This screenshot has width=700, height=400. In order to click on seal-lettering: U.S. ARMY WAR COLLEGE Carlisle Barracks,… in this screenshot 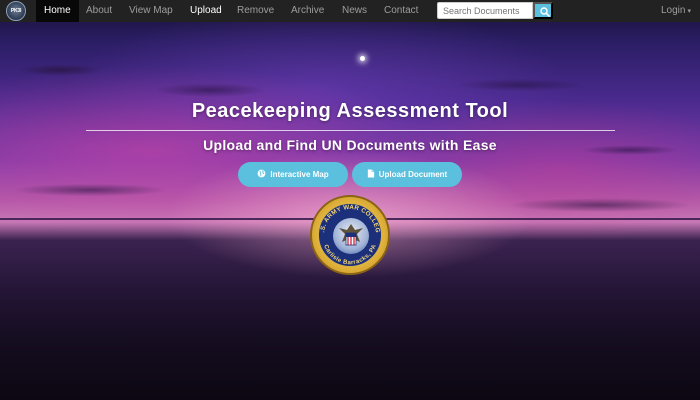, I will do `click(346, 231)`.